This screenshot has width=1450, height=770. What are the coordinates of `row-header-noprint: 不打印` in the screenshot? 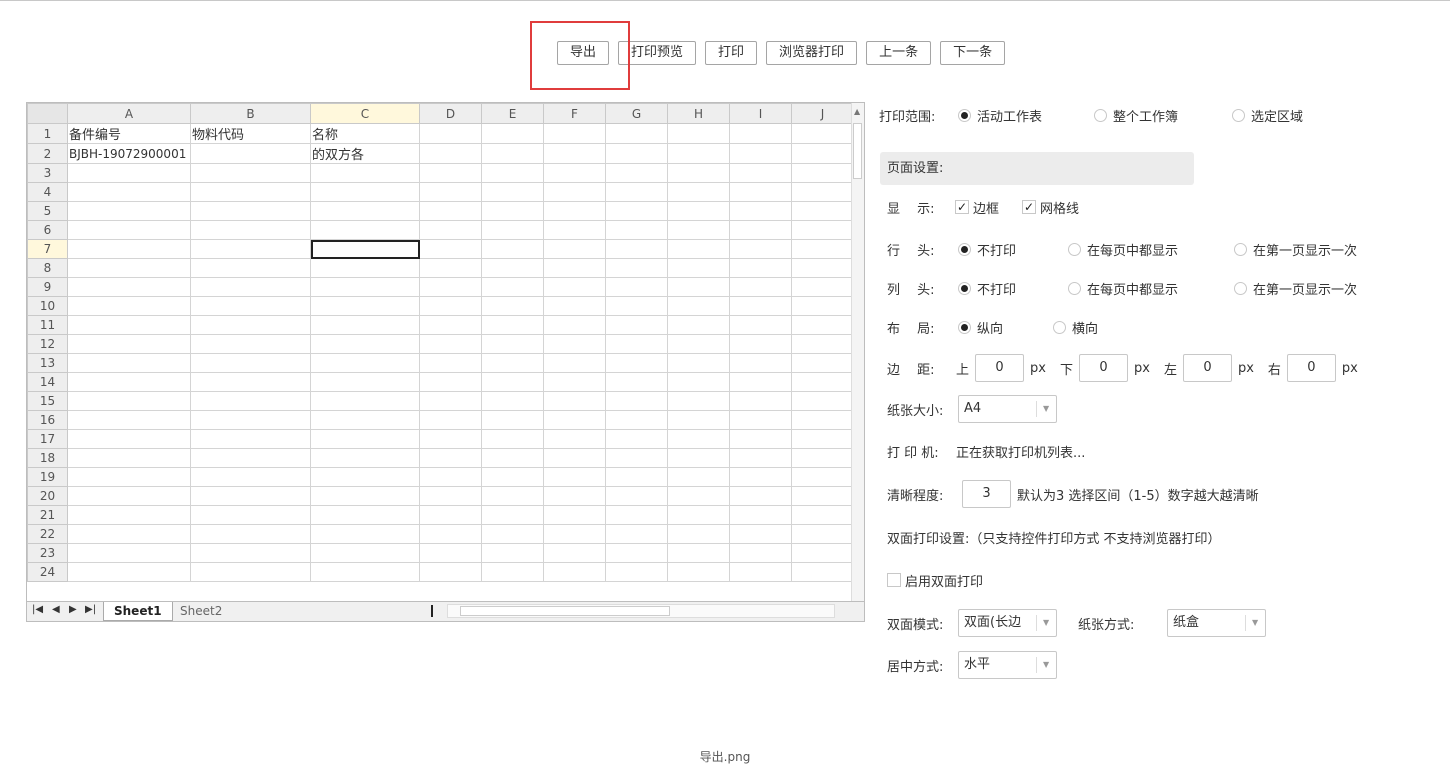 It's located at (1013, 249).